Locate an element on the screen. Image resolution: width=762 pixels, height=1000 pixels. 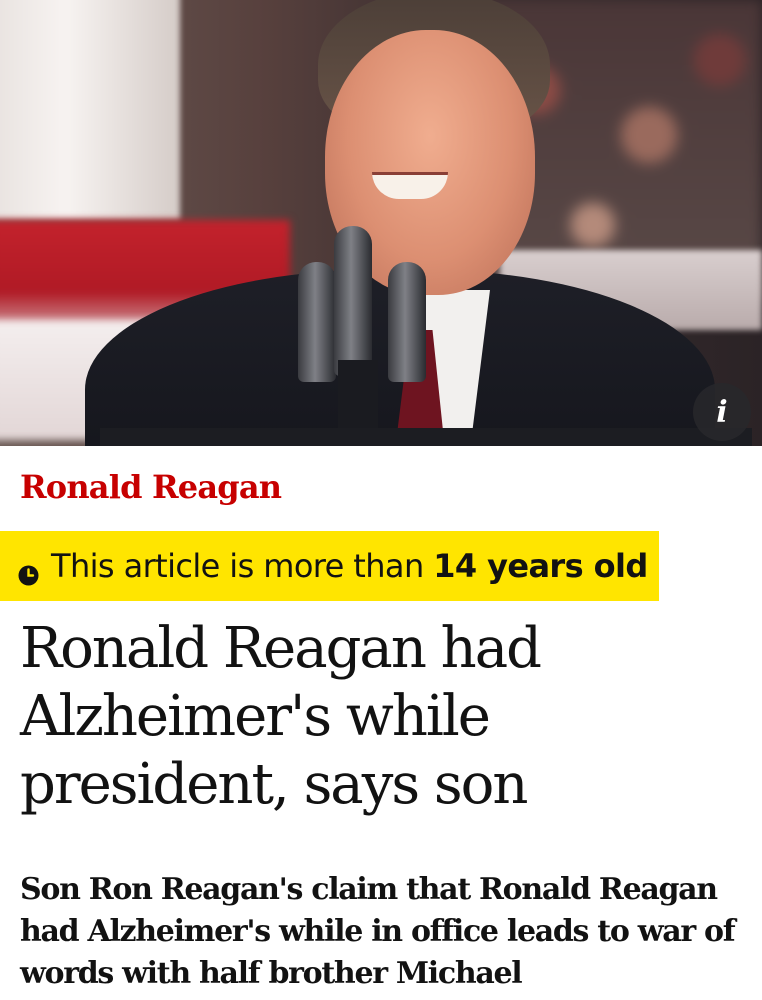
article-age-warning: This article is more than 14 years old is located at coordinates (329, 566).